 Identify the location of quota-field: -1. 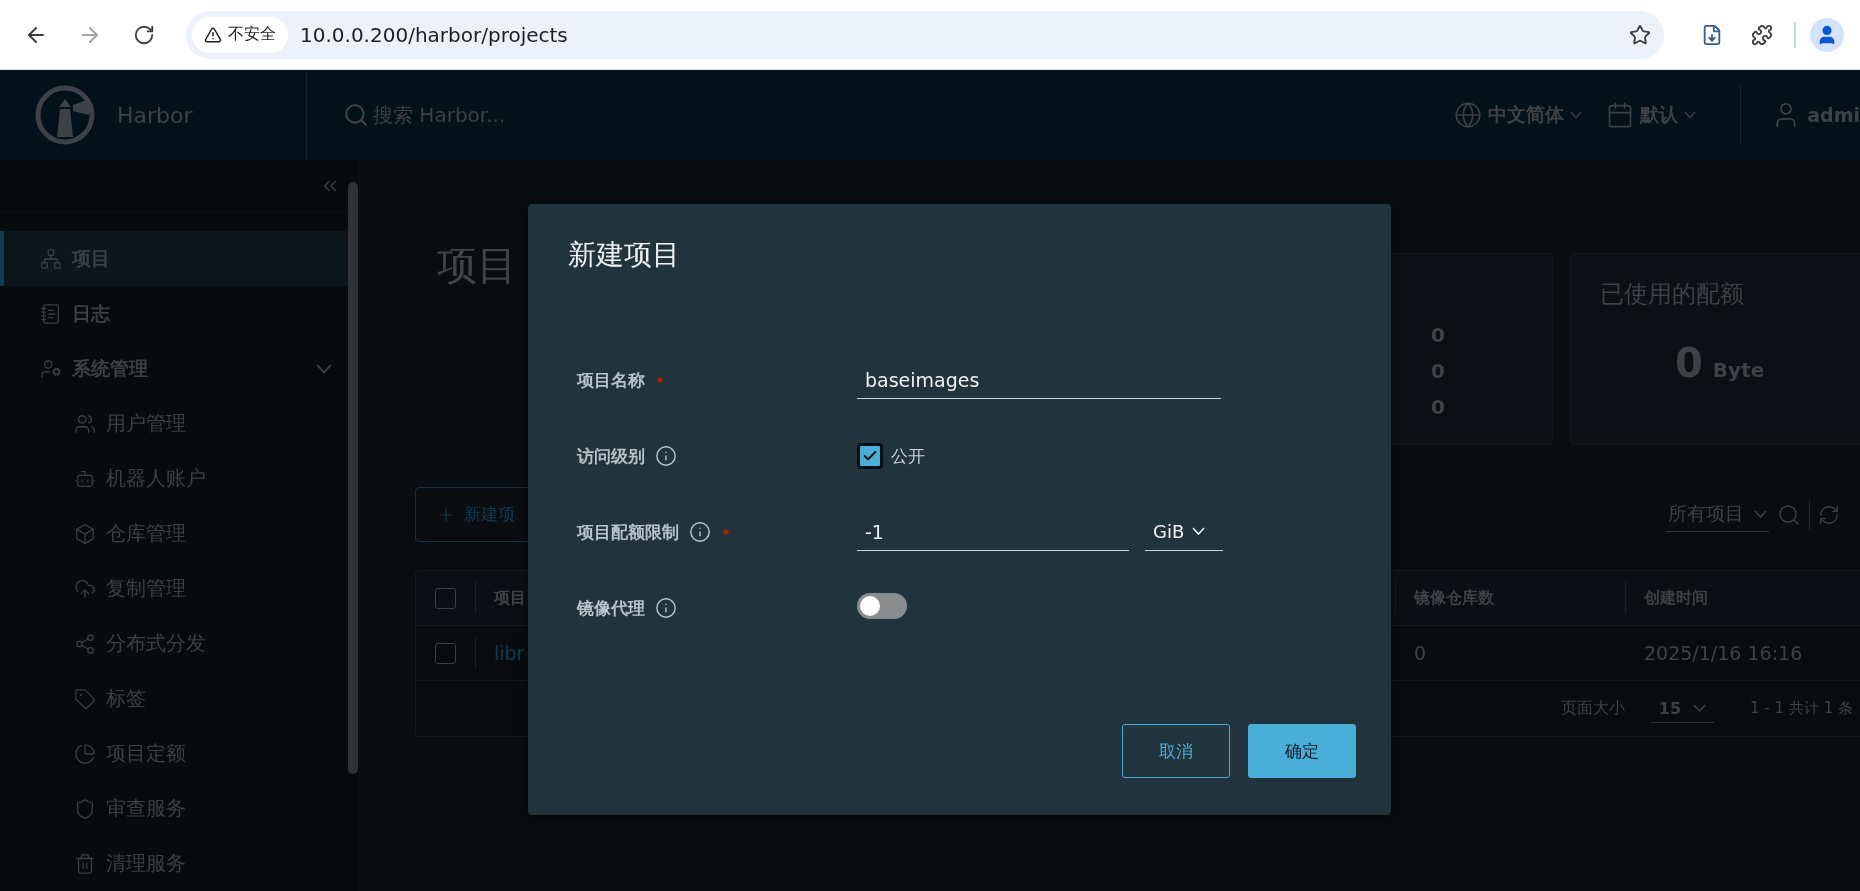
(993, 532).